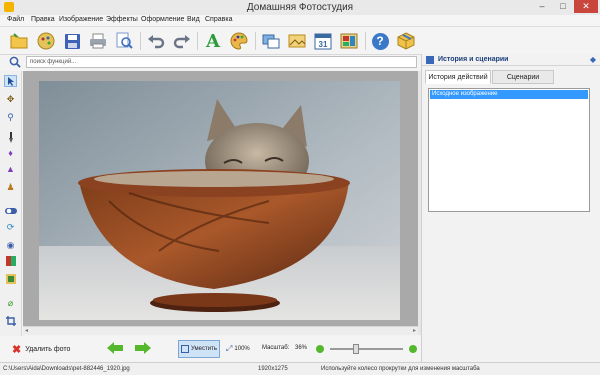 This screenshot has width=600, height=375. I want to click on window-title: Домашняя Фотостудия, so click(300, 7).